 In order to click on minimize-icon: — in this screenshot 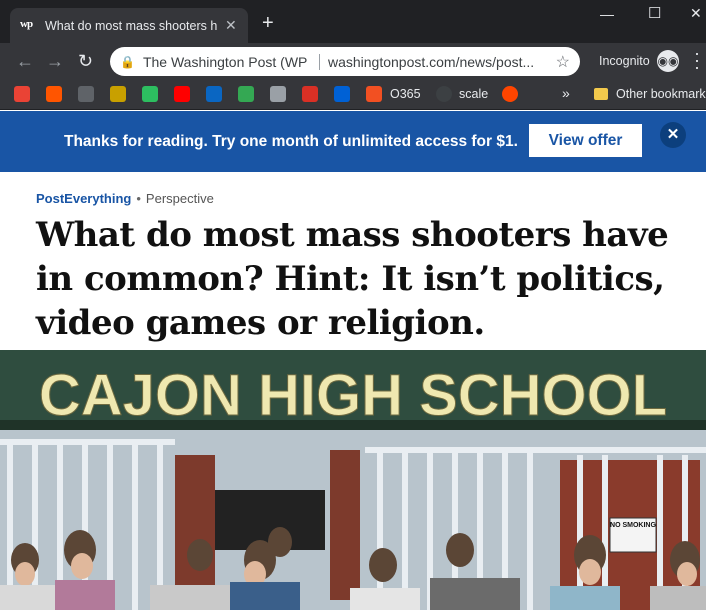, I will do `click(607, 14)`.